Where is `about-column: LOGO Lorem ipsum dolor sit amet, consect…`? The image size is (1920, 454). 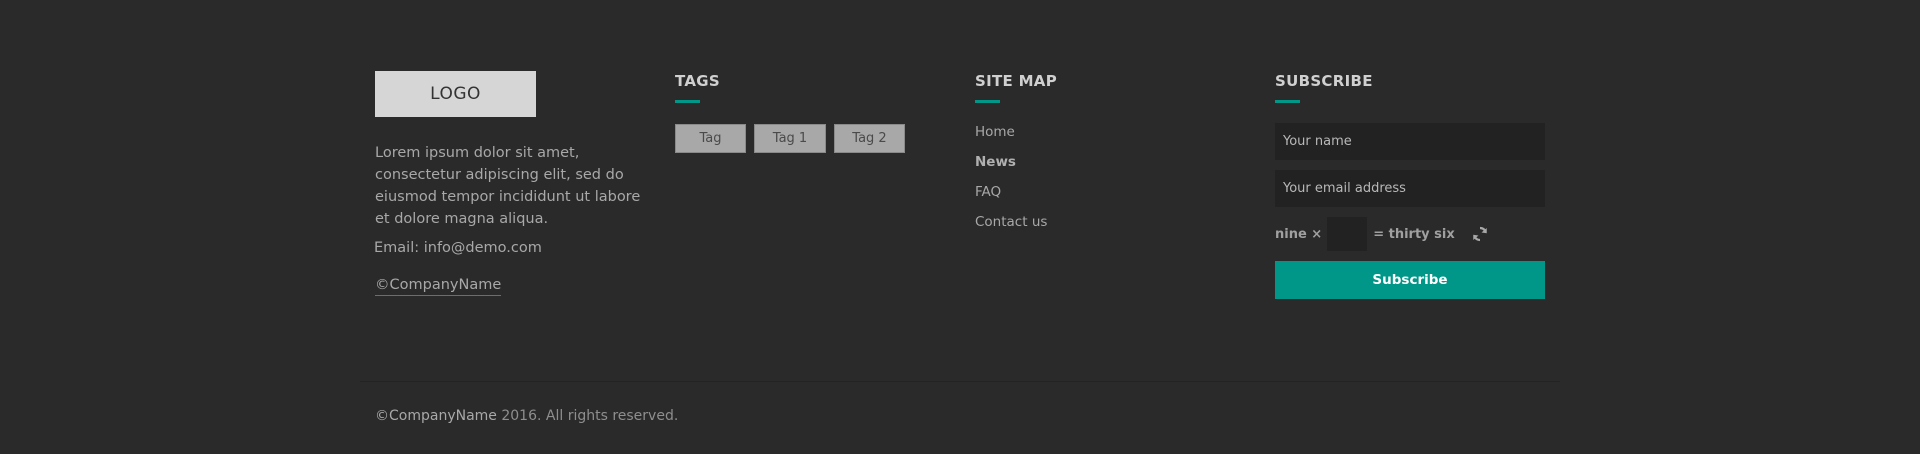
about-column: LOGO Lorem ipsum dolor sit amet, consect… is located at coordinates (509, 183).